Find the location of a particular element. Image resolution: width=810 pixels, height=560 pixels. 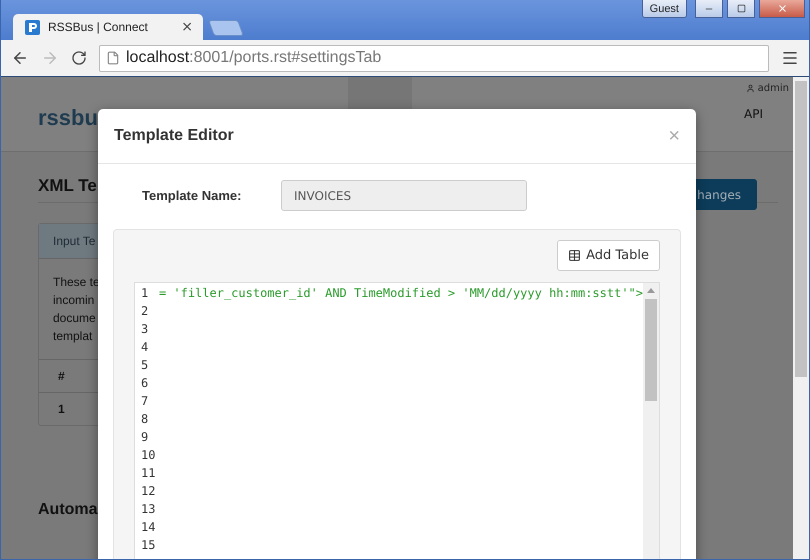

section-heading: Automa is located at coordinates (68, 509).